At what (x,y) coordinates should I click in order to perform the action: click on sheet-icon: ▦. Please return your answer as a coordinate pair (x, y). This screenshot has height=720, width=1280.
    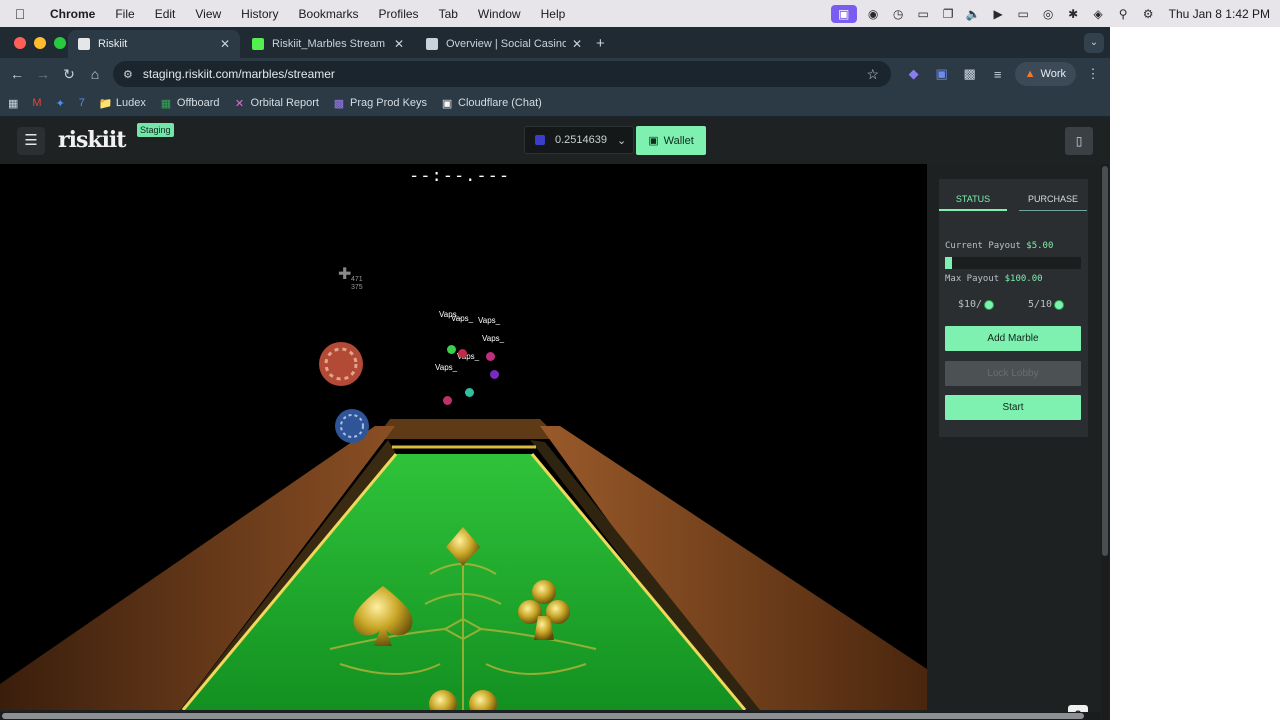
    Looking at the image, I should click on (166, 103).